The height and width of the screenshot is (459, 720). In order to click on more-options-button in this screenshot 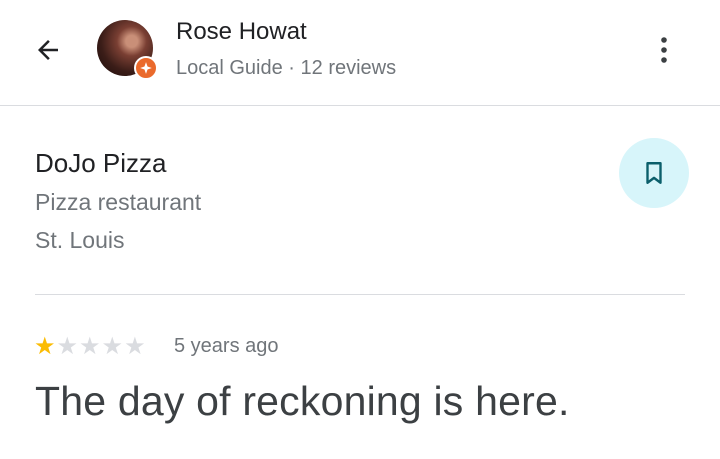, I will do `click(664, 50)`.